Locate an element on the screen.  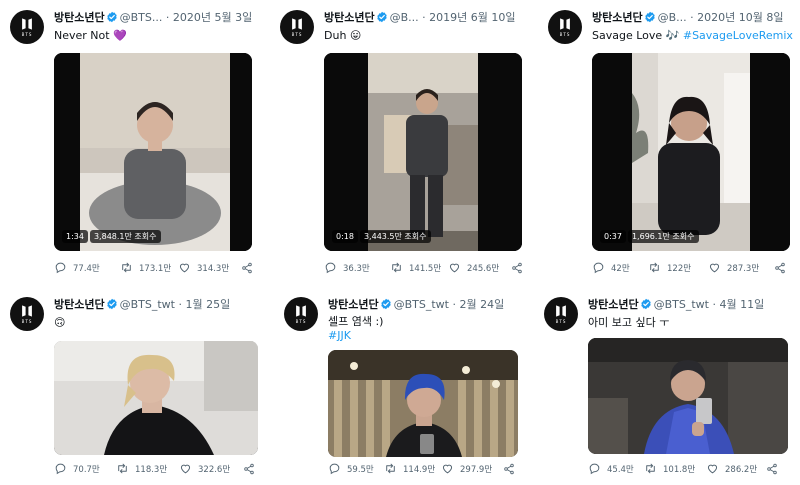
like-count: 286.2만 is located at coordinates (741, 469).